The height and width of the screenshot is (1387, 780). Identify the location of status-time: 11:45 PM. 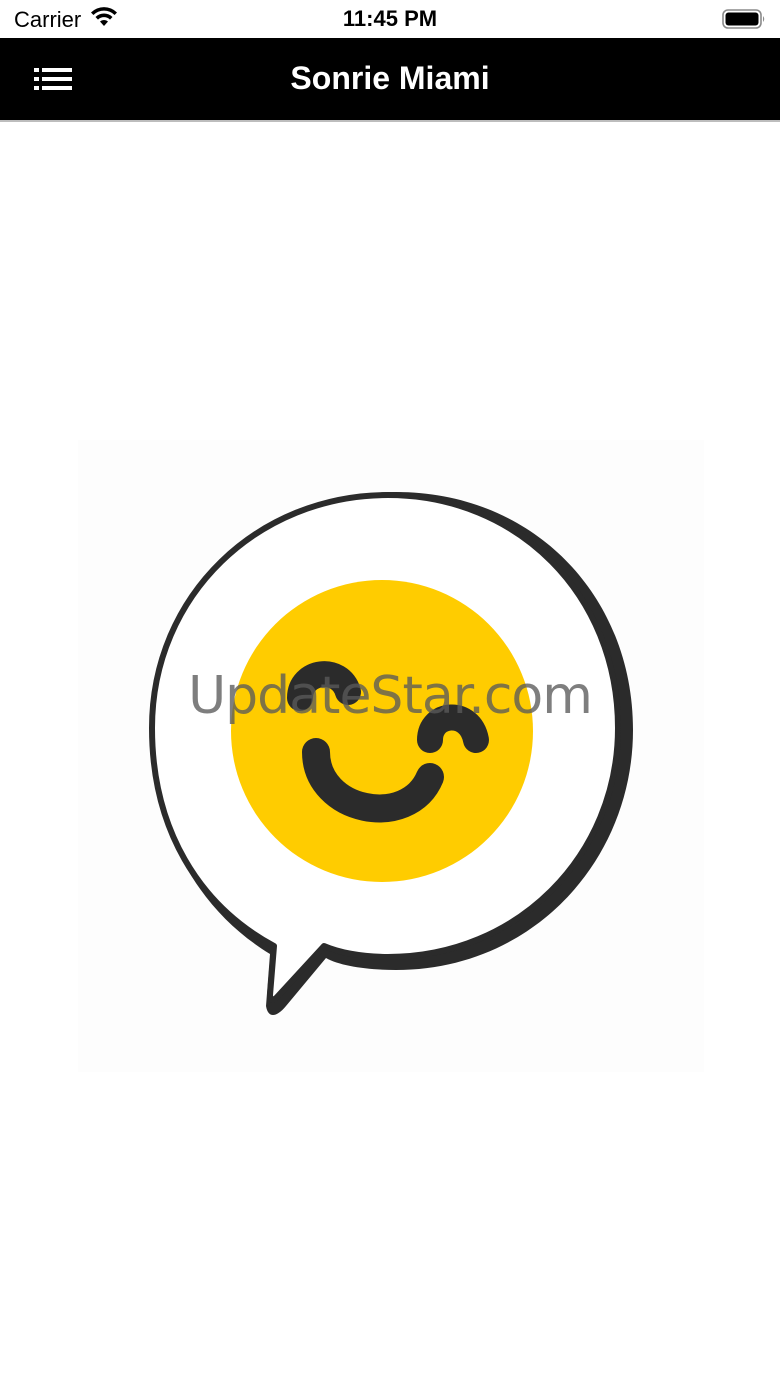
(390, 18).